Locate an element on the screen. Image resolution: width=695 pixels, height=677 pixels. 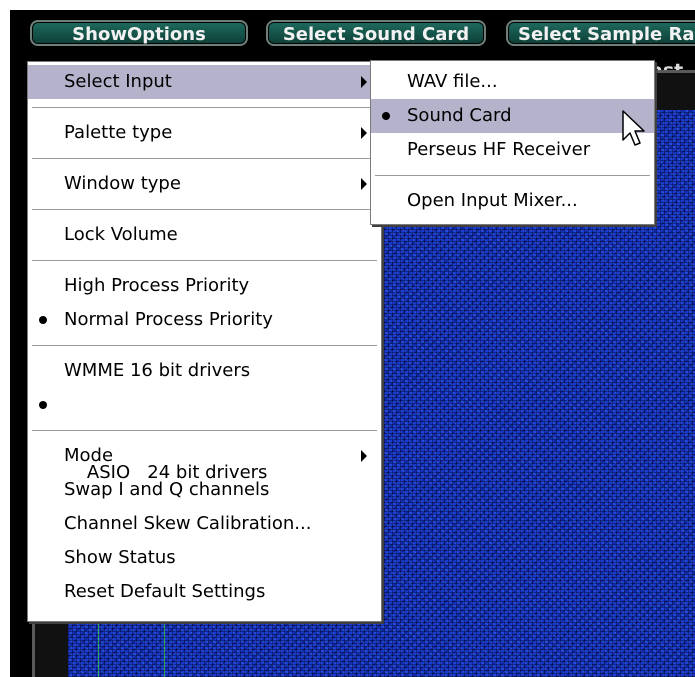
mouse-pointer-icon is located at coordinates (633, 128).